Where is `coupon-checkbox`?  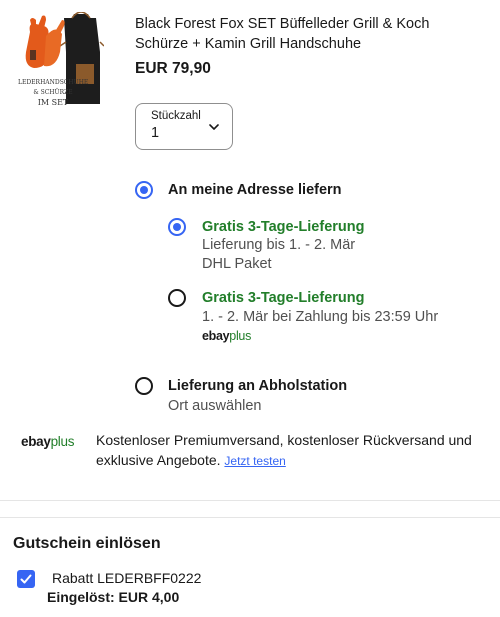
coupon-checkbox is located at coordinates (26, 579).